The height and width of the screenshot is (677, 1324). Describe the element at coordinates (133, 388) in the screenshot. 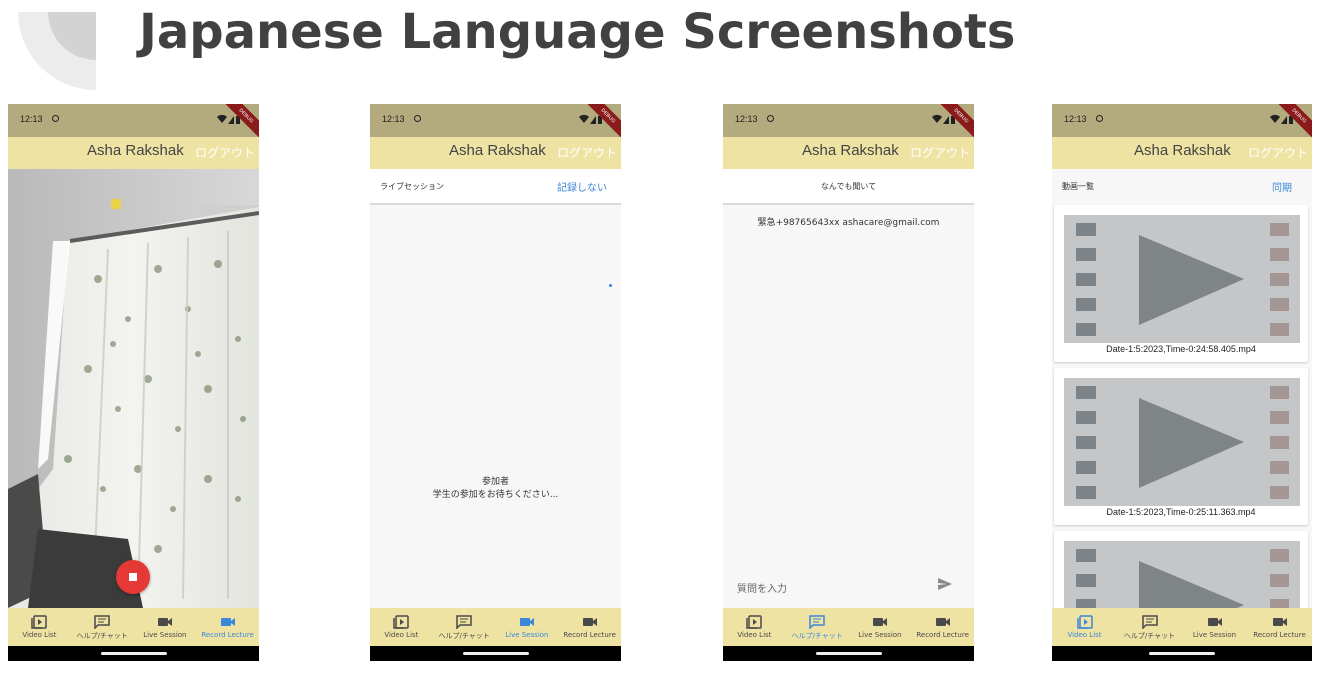

I see `camera-preview` at that location.